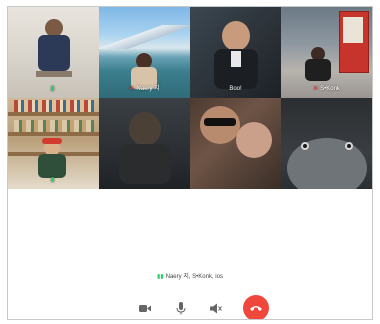 The image size is (380, 324). What do you see at coordinates (160, 277) in the screenshot?
I see `speaking-icon: ▮▮` at bounding box center [160, 277].